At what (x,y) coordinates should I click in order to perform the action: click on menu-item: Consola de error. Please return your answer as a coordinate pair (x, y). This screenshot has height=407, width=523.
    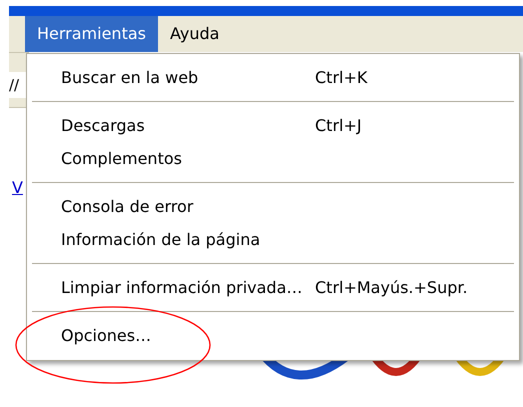
    Looking at the image, I should click on (273, 206).